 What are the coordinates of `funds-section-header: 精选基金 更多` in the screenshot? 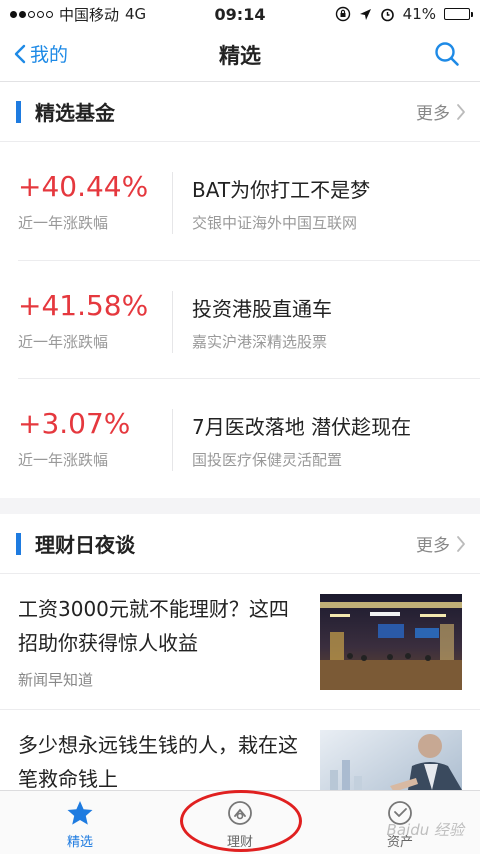 It's located at (240, 112).